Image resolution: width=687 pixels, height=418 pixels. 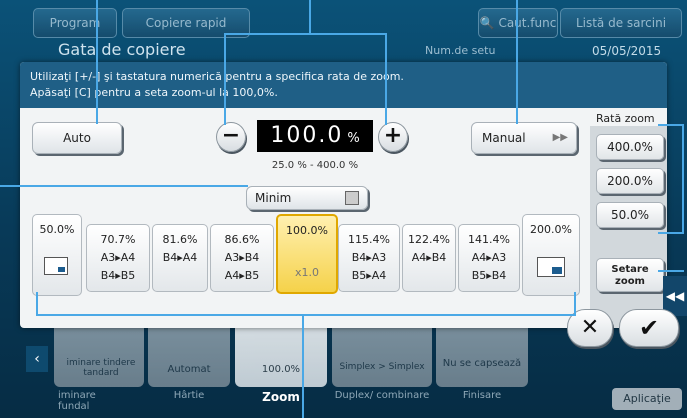 What do you see at coordinates (386, 79) in the screenshot?
I see `callout-line-plus` at bounding box center [386, 79].